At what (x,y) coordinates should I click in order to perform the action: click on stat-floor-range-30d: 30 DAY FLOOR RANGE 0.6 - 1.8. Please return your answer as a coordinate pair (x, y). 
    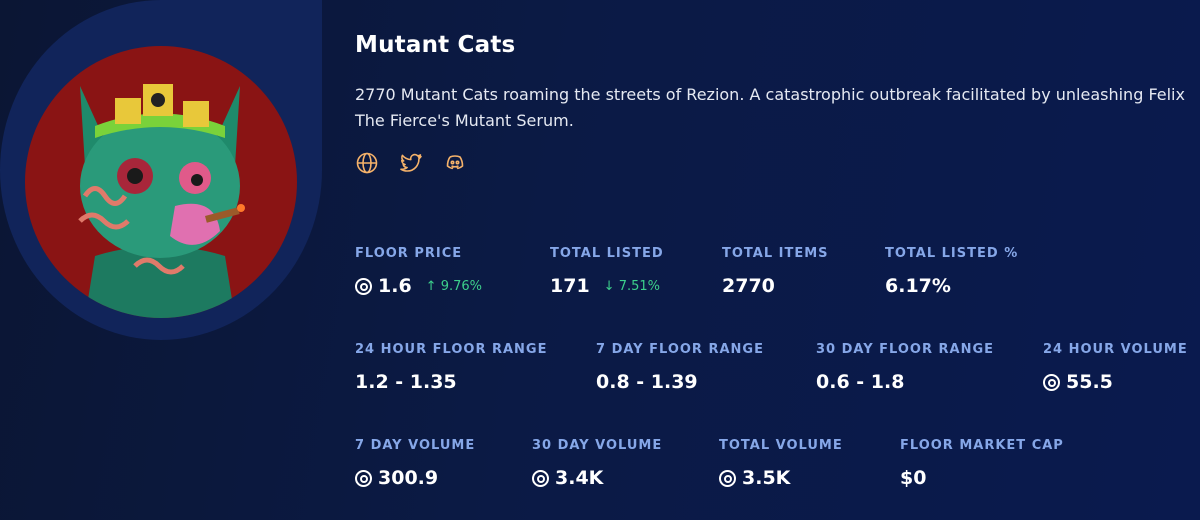
    Looking at the image, I should click on (905, 367).